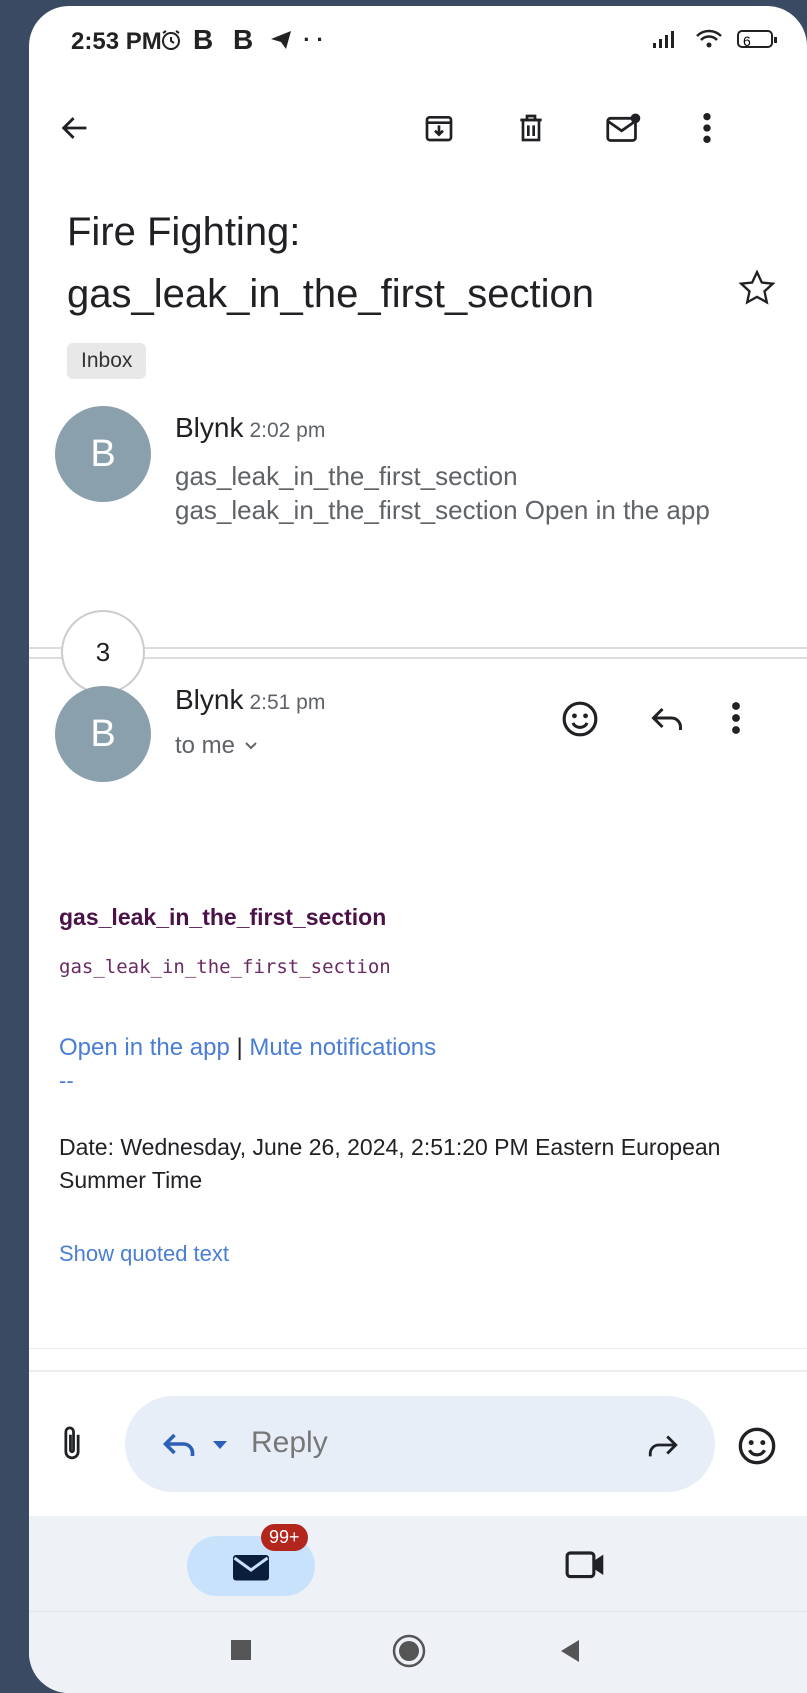 This screenshot has height=1693, width=807. What do you see at coordinates (72, 1446) in the screenshot?
I see `attachment-icon` at bounding box center [72, 1446].